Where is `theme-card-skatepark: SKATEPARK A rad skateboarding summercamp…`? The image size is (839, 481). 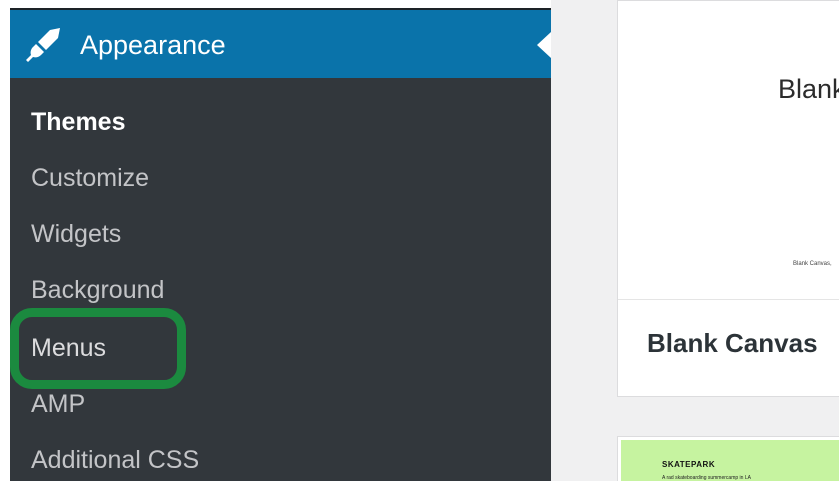 theme-card-skatepark: SKATEPARK A rad skateboarding summercamp… is located at coordinates (728, 458).